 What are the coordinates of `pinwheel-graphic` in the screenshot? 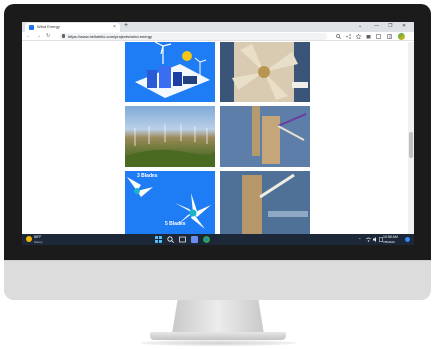 It's located at (265, 72).